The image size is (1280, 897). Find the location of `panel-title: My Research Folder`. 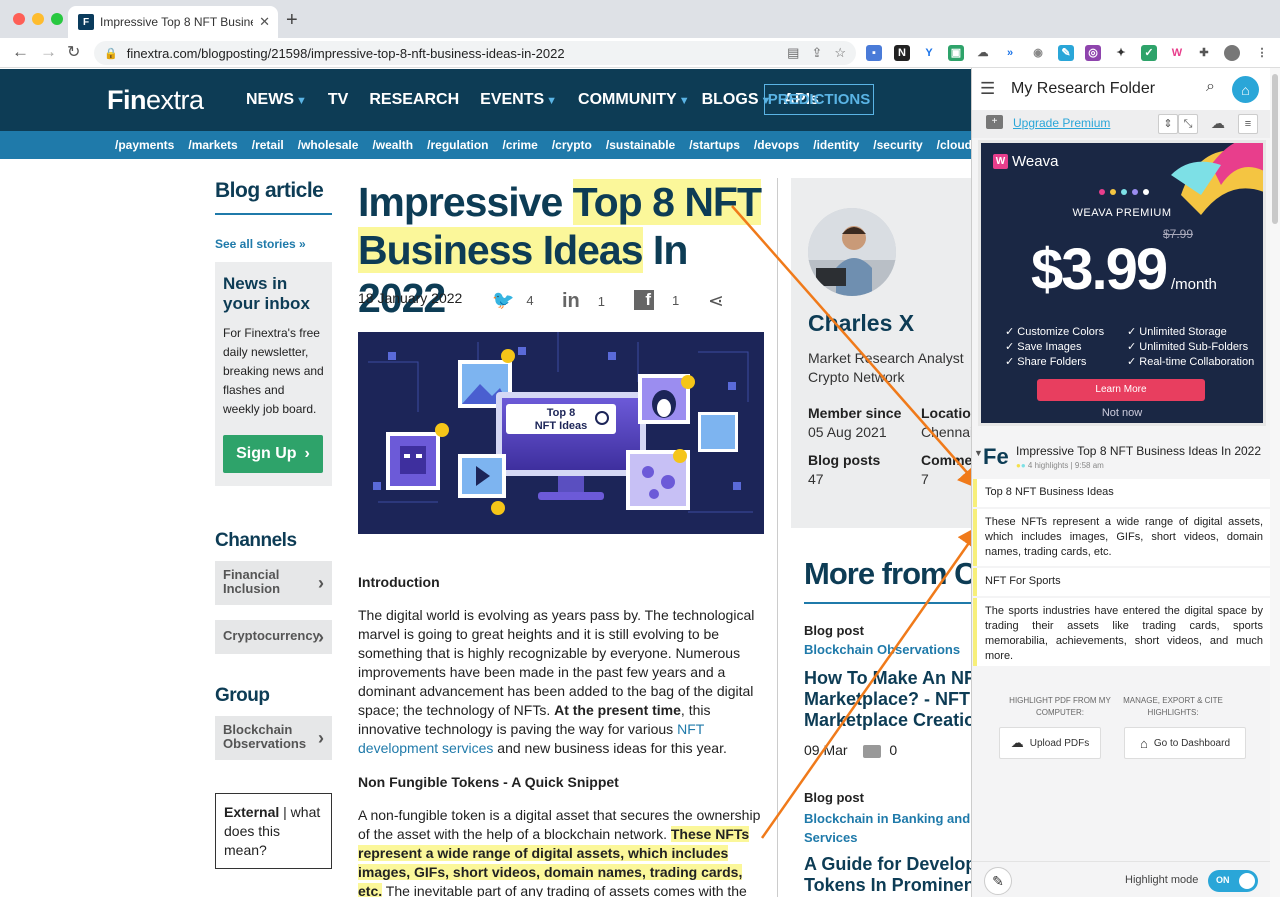

panel-title: My Research Folder is located at coordinates (1083, 88).